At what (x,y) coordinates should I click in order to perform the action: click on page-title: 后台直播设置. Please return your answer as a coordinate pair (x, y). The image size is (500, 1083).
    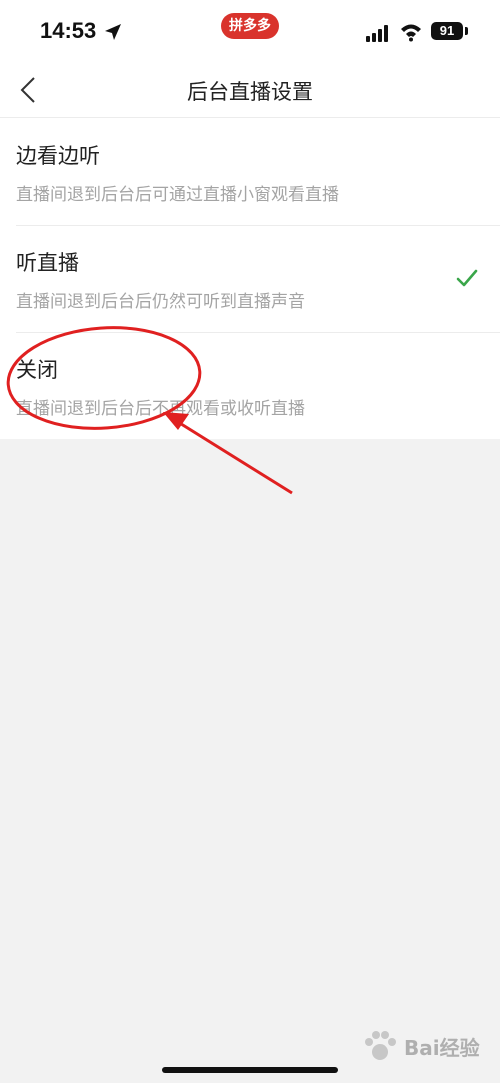
    Looking at the image, I should click on (250, 92).